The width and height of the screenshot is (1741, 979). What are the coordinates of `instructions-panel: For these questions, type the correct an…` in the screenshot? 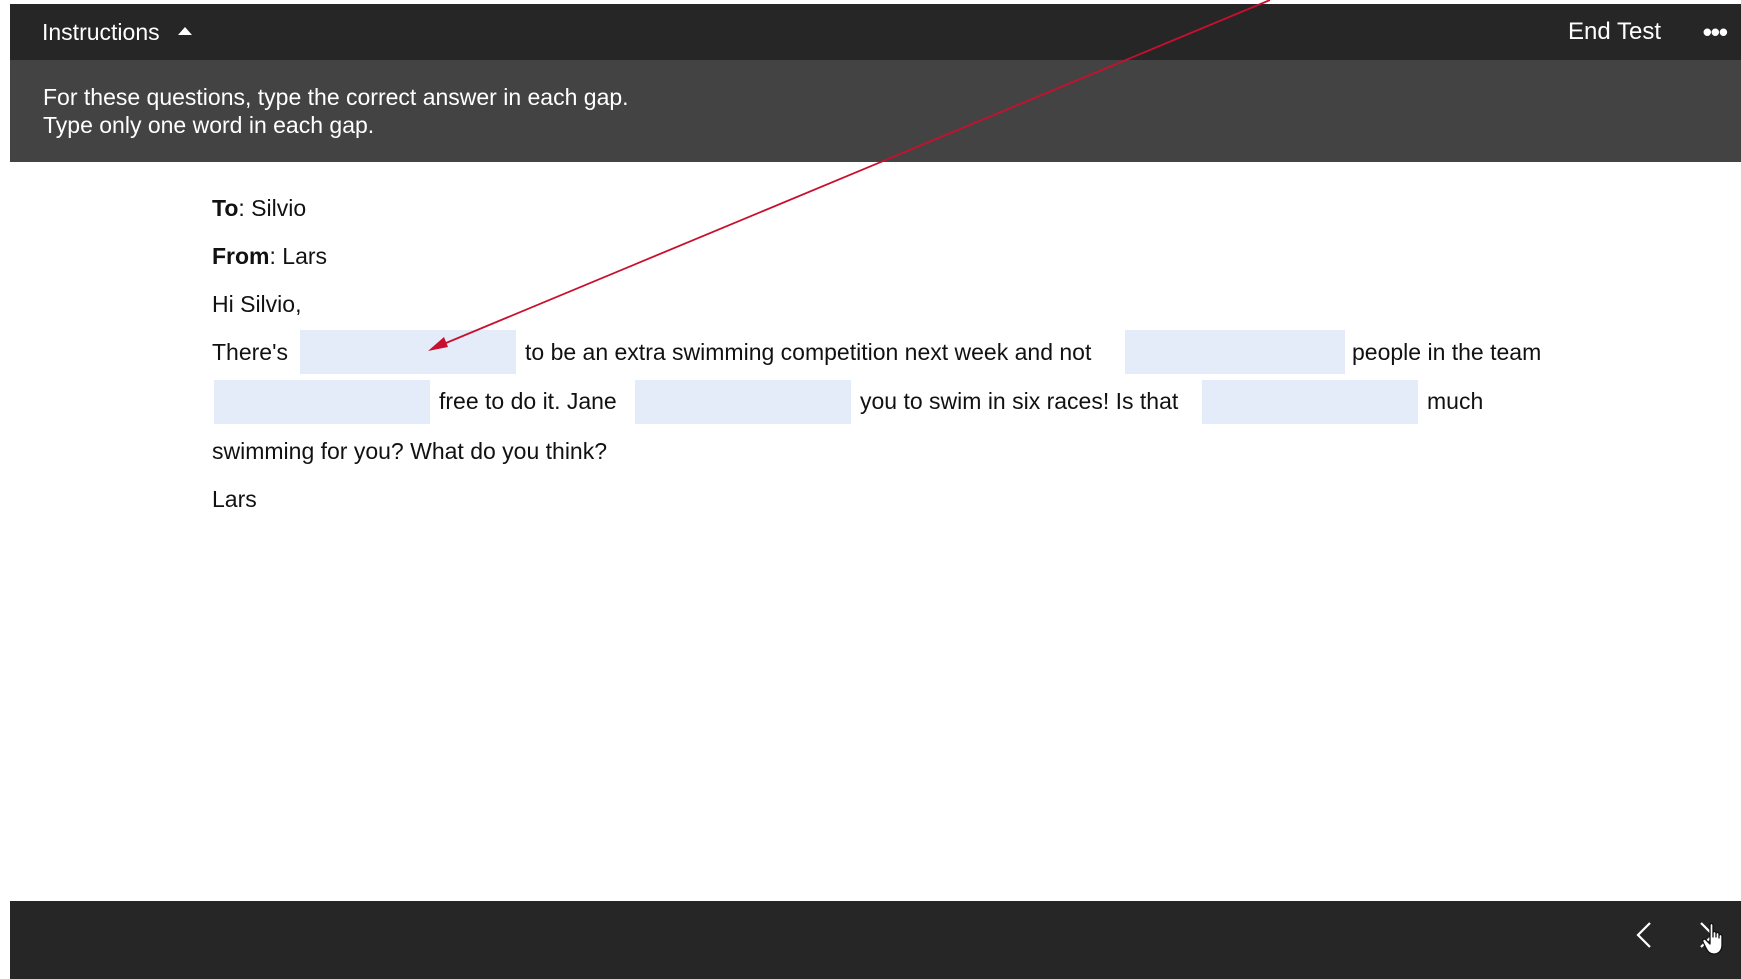 It's located at (875, 111).